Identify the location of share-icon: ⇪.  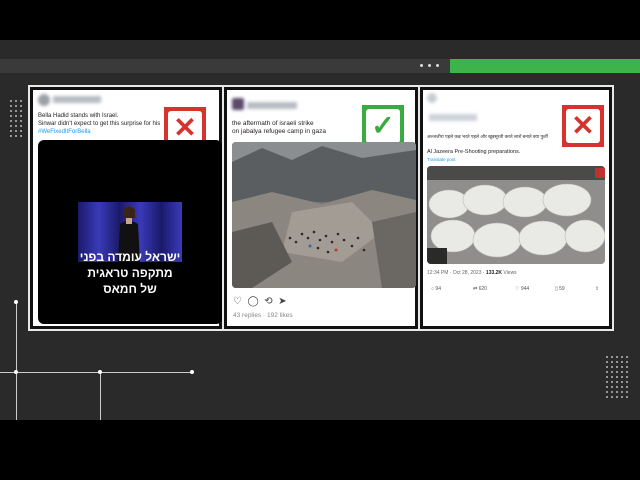
(597, 289).